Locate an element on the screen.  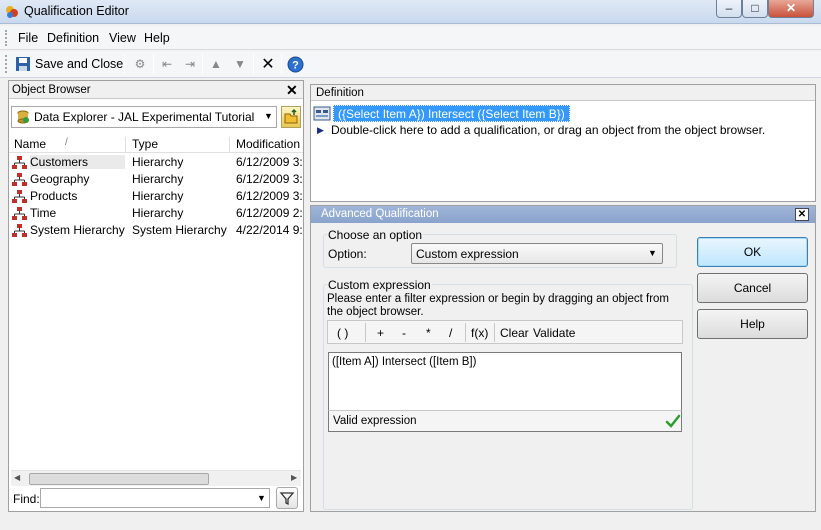
filter-icon is located at coordinates (287, 499).